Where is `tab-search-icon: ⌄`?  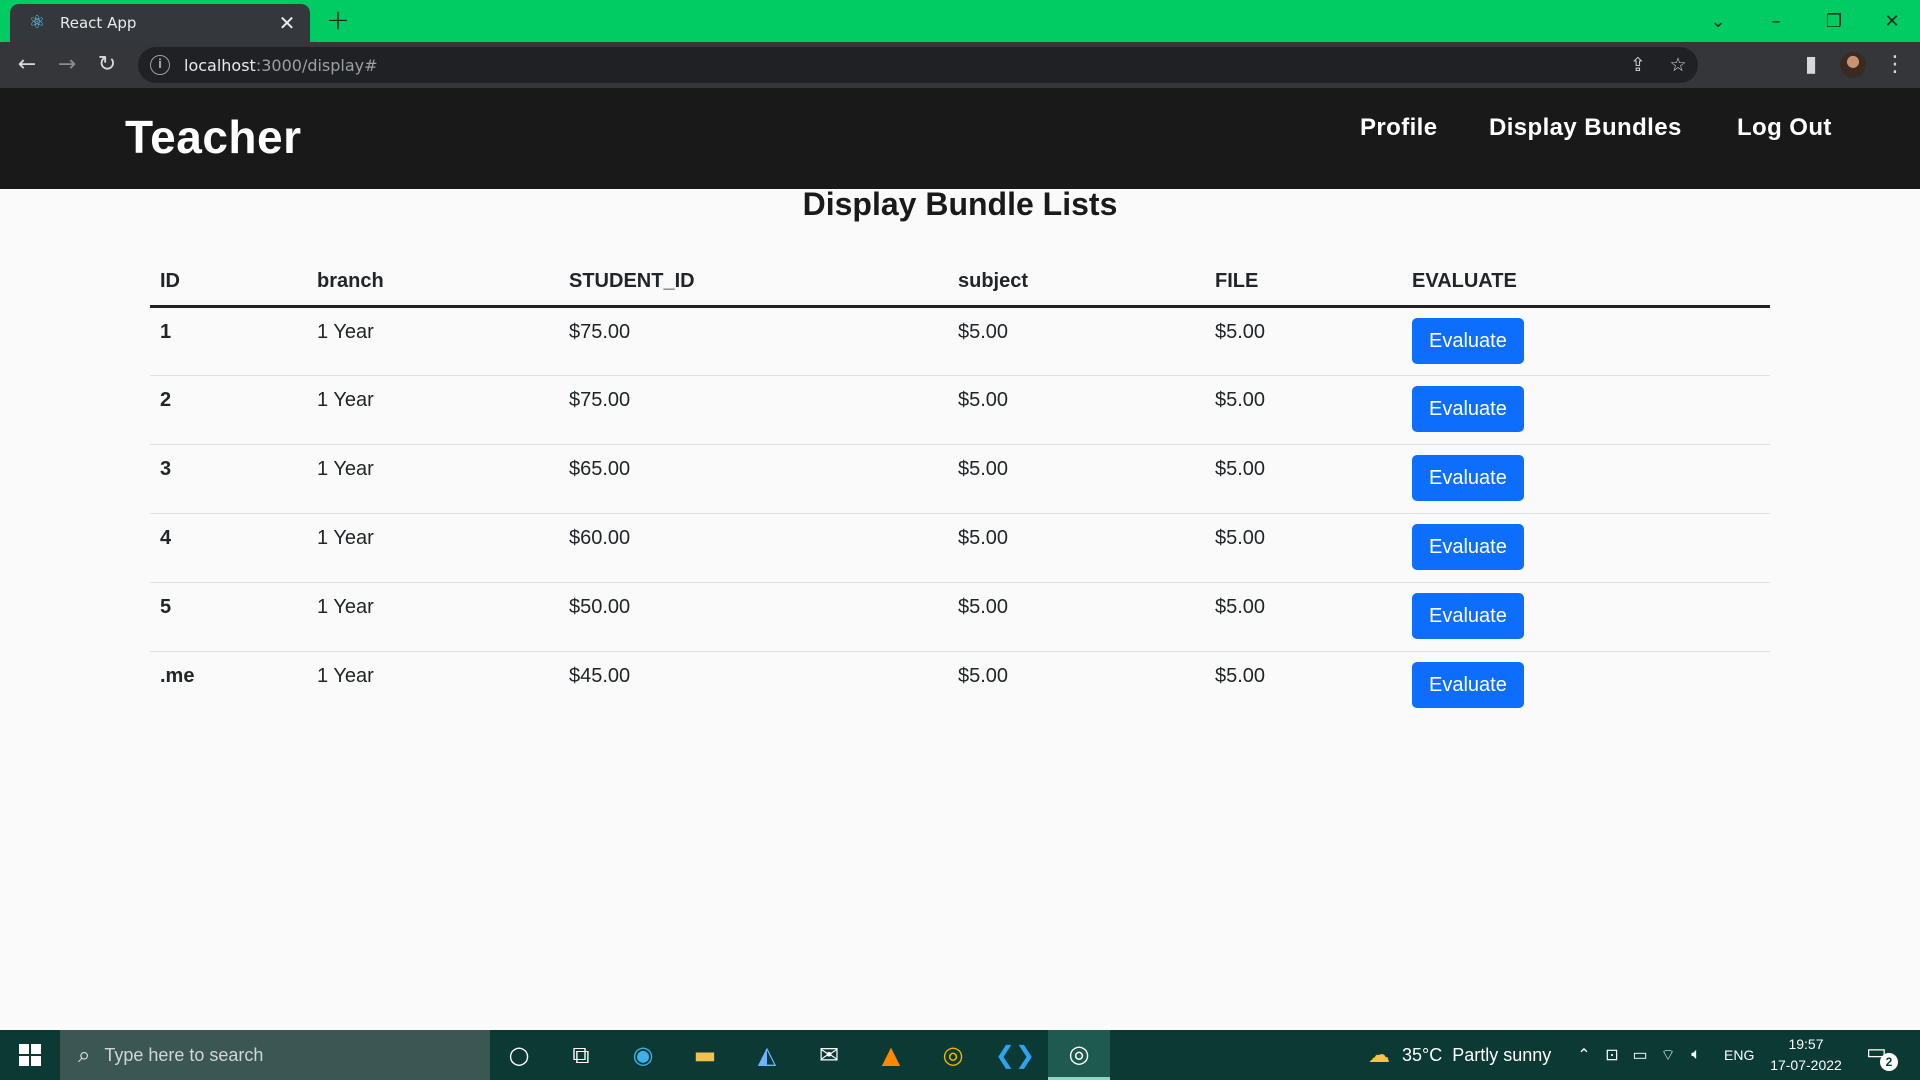 tab-search-icon: ⌄ is located at coordinates (1718, 21).